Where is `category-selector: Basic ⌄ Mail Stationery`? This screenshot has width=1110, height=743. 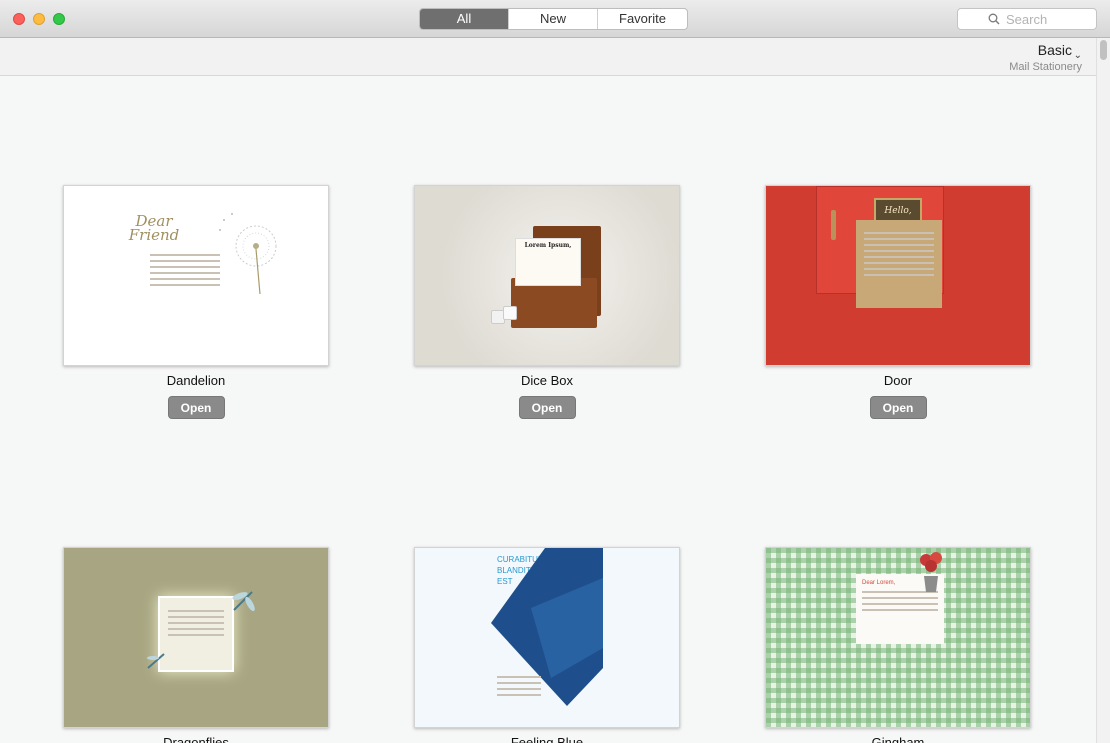 category-selector: Basic ⌄ Mail Stationery is located at coordinates (1045, 57).